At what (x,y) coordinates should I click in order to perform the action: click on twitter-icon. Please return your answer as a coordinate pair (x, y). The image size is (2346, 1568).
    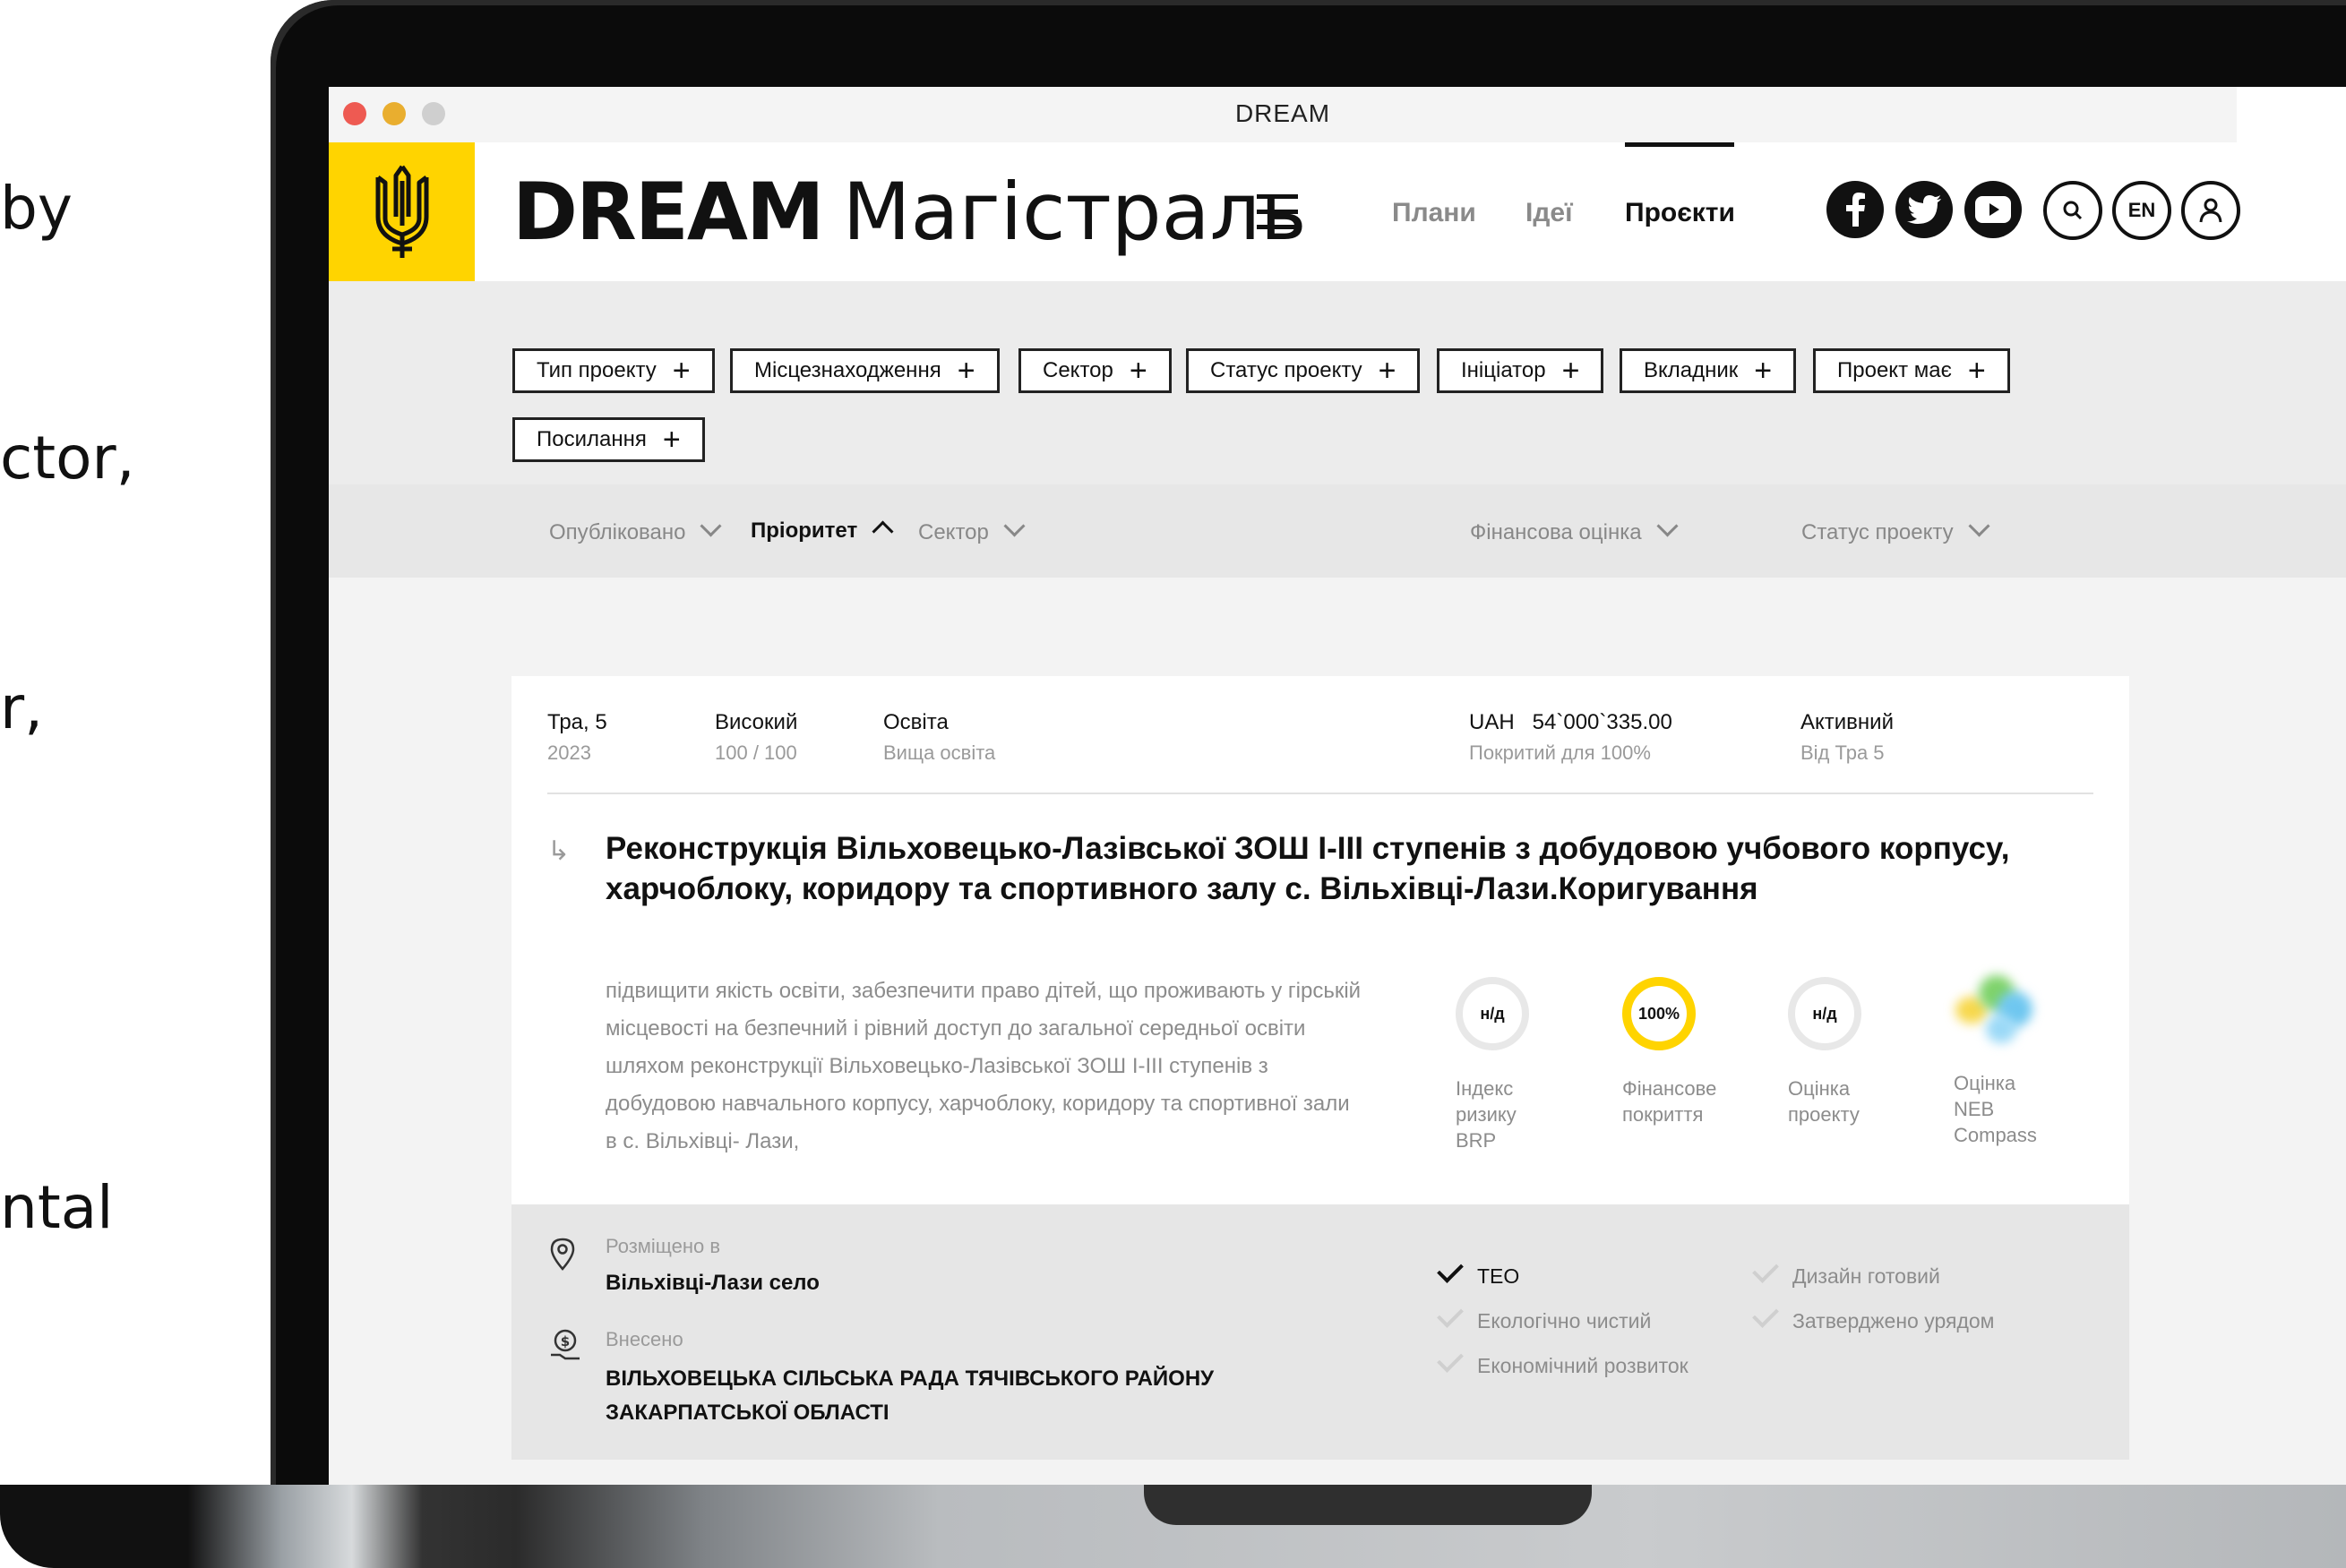
    Looking at the image, I should click on (1924, 210).